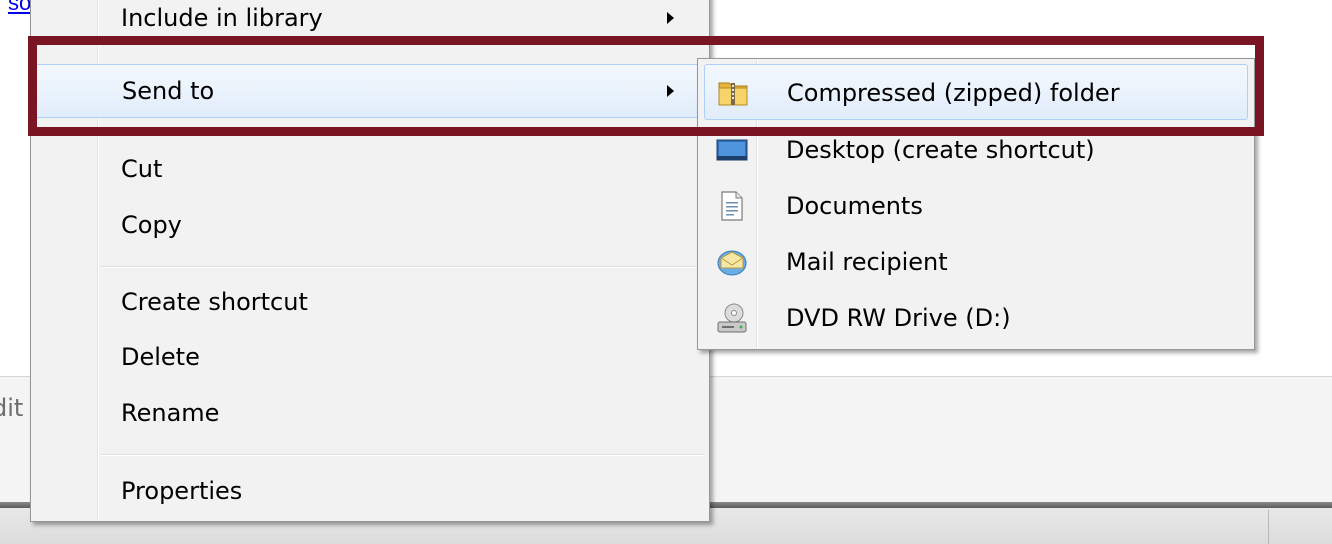 The image size is (1332, 544). Describe the element at coordinates (151, 225) in the screenshot. I see `menu-item-label: Copy` at that location.